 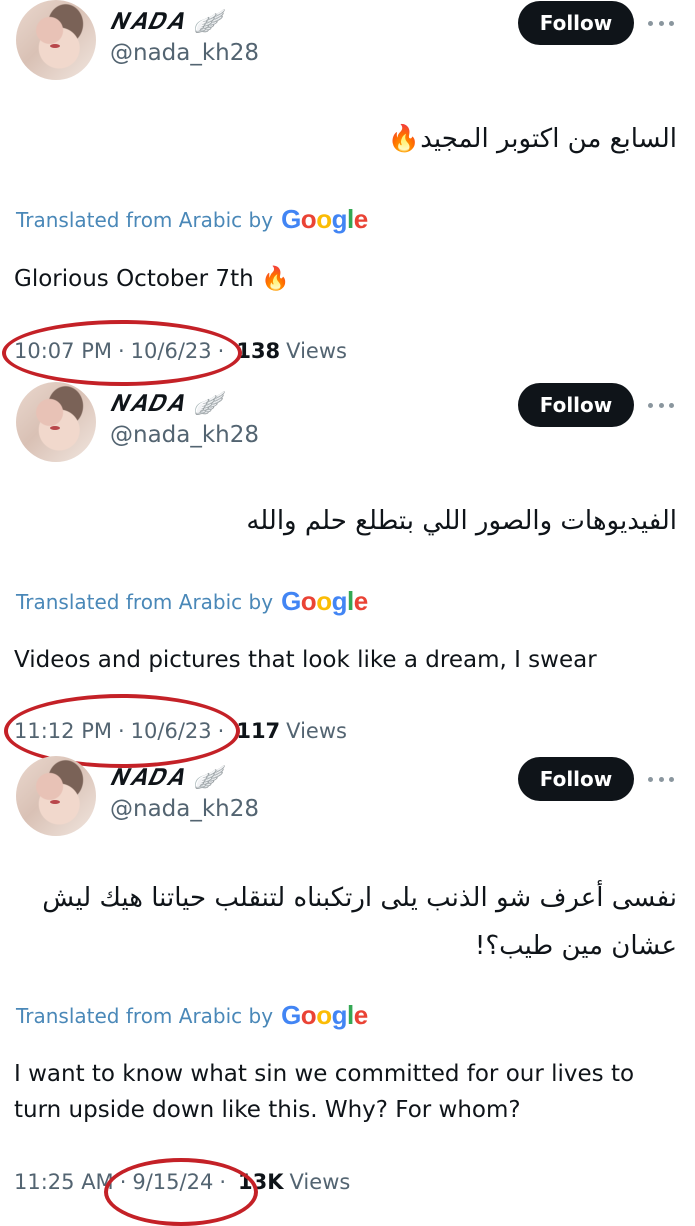 I want to click on tweet-text-arabic: السابع من اكتوبر المجيد🔥, so click(x=532, y=139).